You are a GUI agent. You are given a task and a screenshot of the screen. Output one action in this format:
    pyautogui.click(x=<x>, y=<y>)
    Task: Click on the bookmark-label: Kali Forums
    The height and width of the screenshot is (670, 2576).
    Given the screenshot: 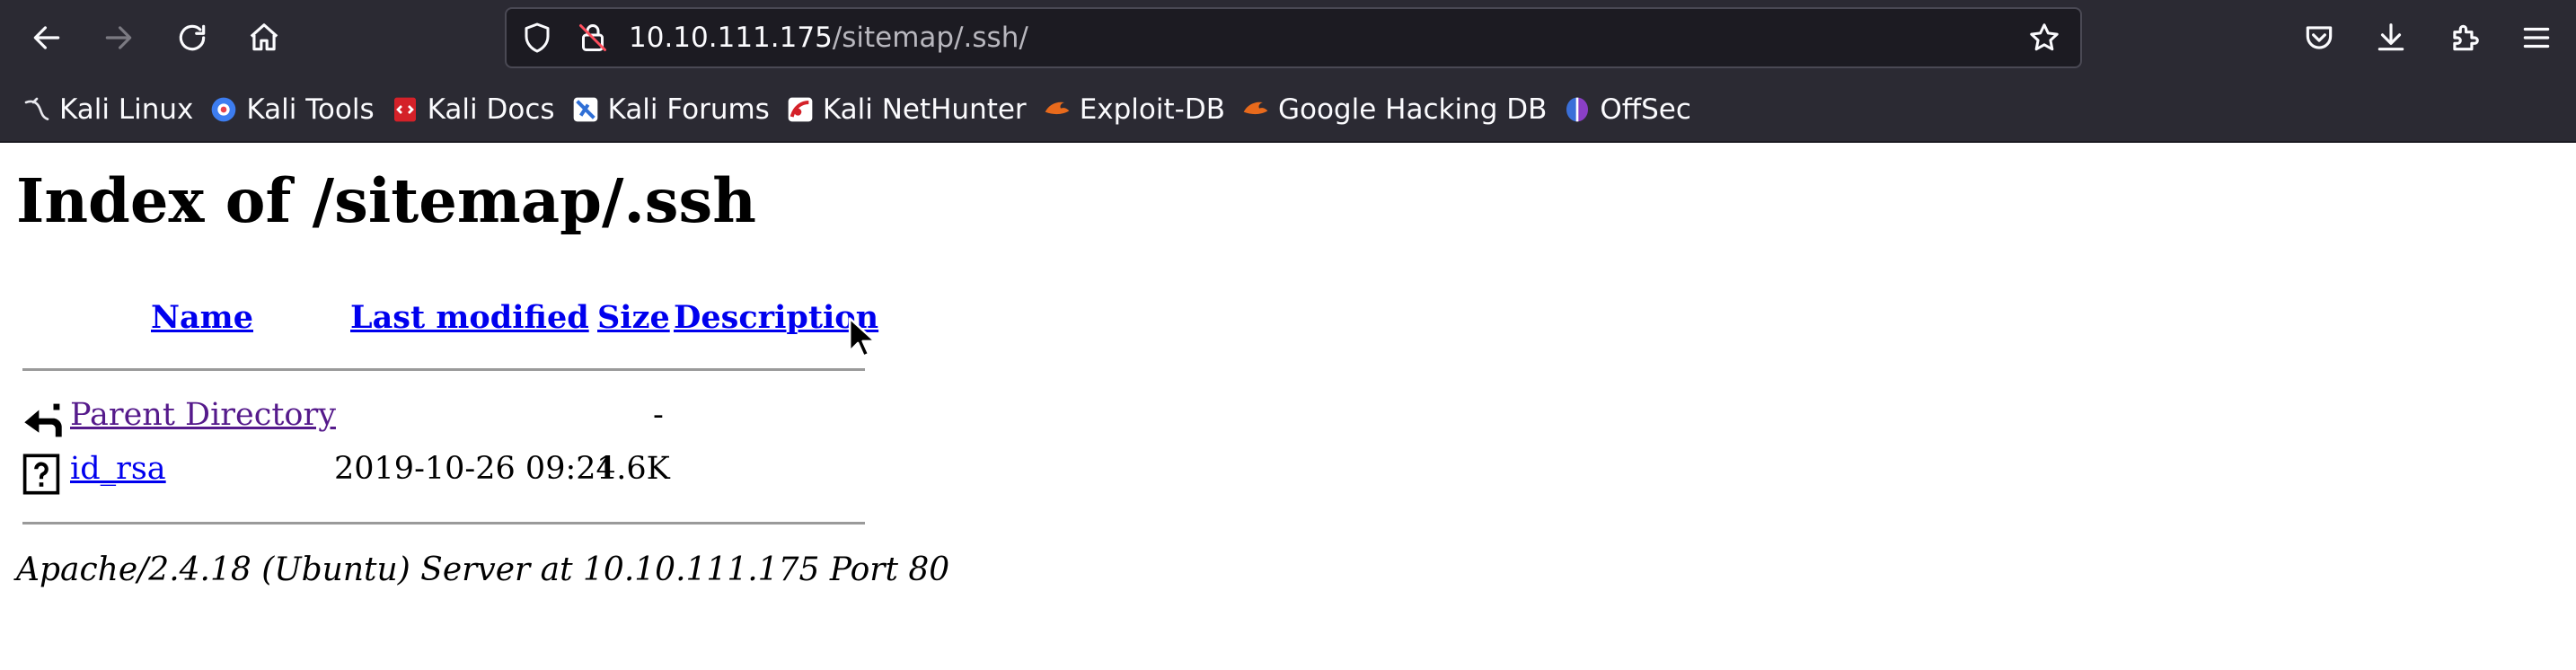 What is the action you would take?
    pyautogui.click(x=688, y=110)
    